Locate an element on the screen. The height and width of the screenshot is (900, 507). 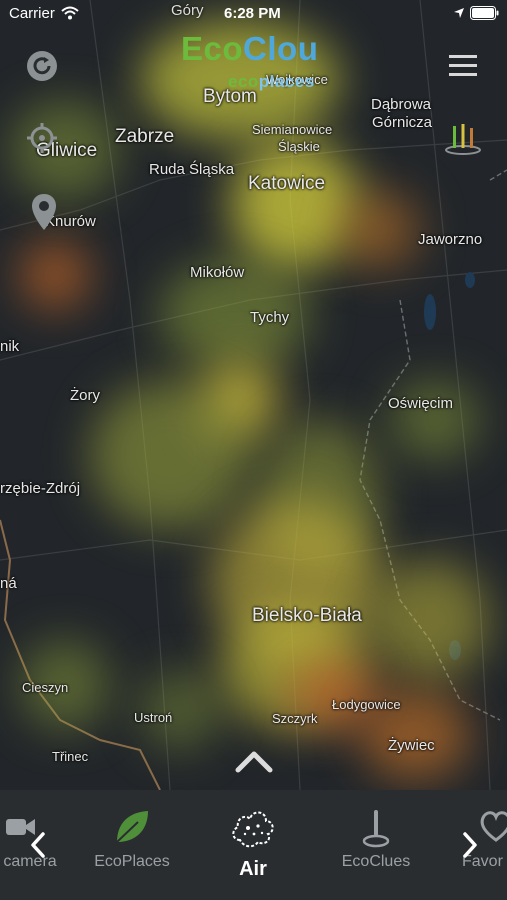
leaf-icon is located at coordinates (132, 827).